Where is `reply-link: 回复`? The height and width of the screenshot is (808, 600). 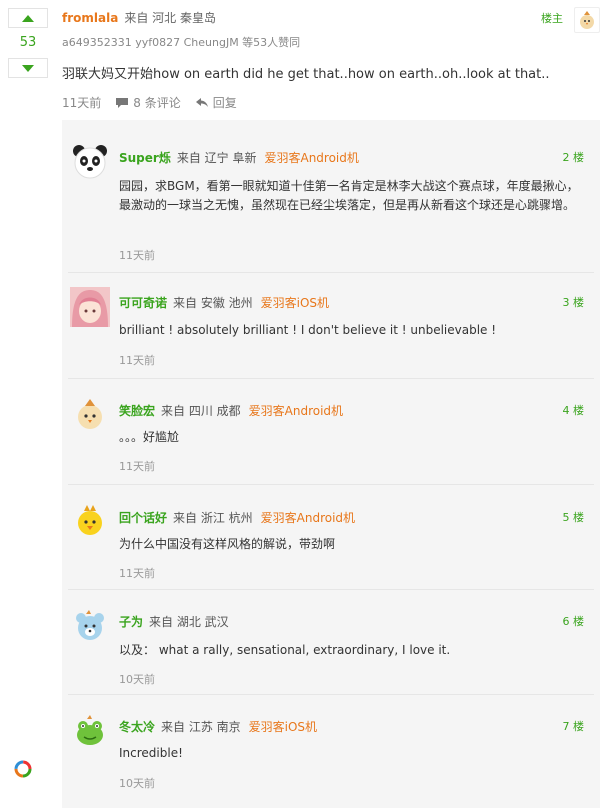 reply-link: 回复 is located at coordinates (216, 102).